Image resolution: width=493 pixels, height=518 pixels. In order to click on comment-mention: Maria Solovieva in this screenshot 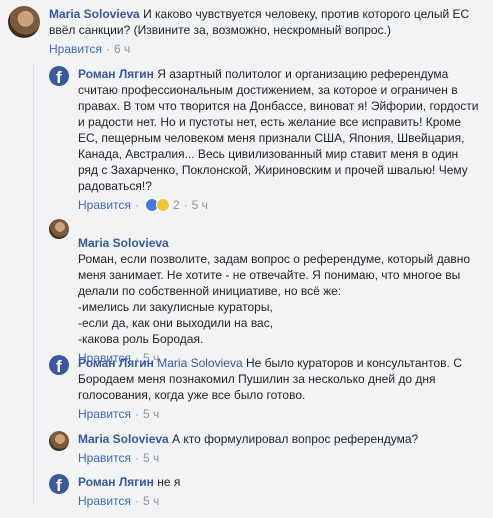, I will do `click(199, 363)`.